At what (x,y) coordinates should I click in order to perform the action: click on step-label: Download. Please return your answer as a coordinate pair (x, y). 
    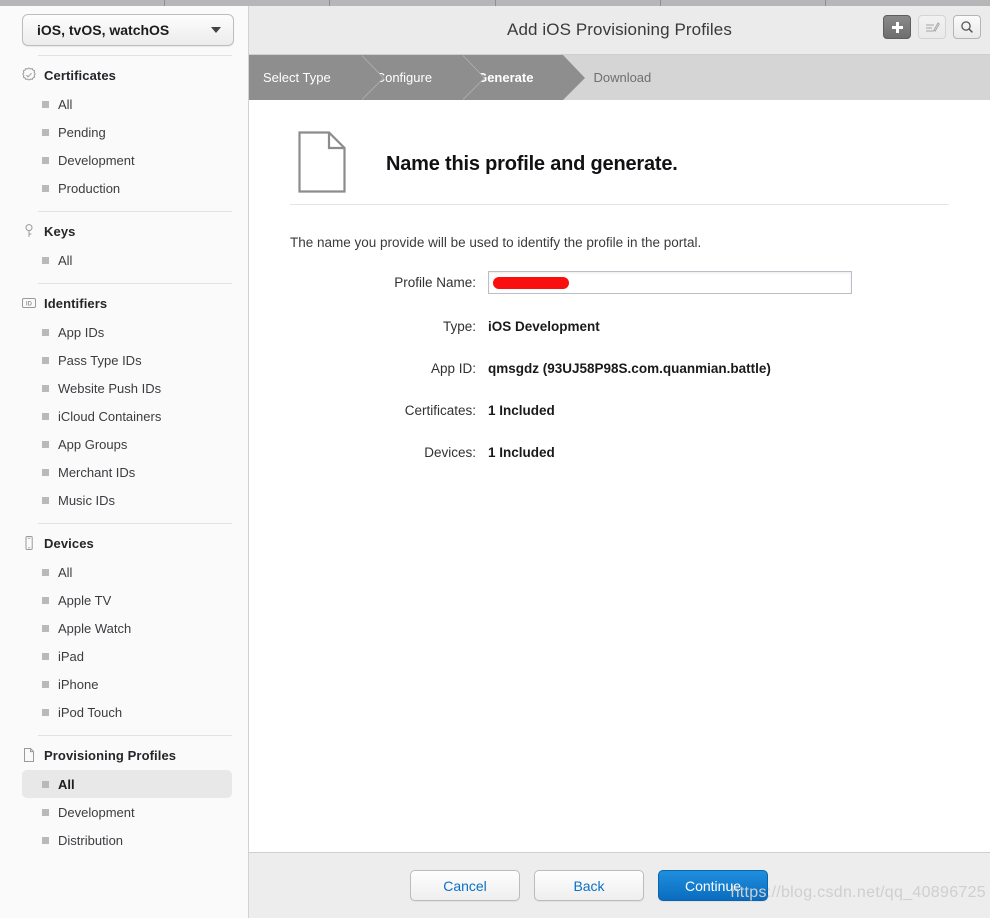
    Looking at the image, I should click on (622, 77).